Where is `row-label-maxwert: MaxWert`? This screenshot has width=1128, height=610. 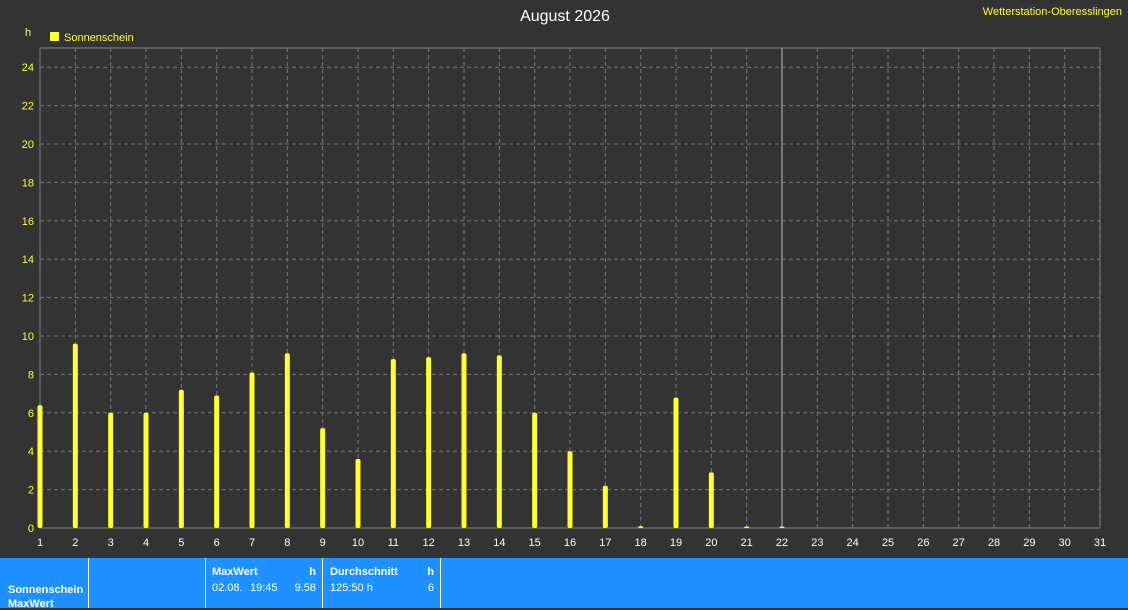
row-label-maxwert: MaxWert is located at coordinates (31, 604).